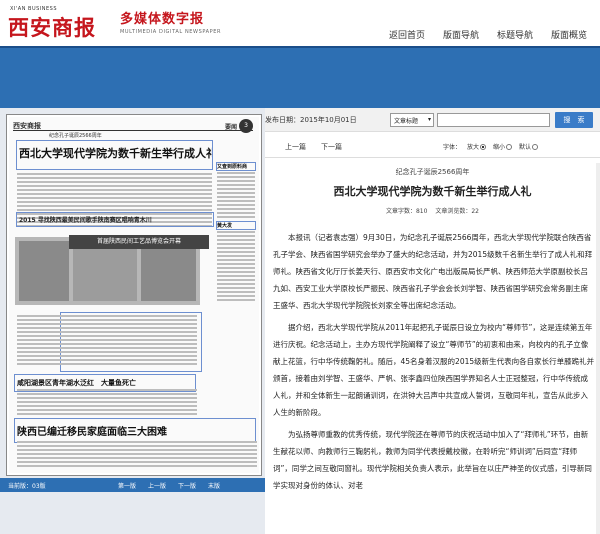 This screenshot has height=534, width=600. I want to click on search-field-select: 文章标题 ▾, so click(412, 120).